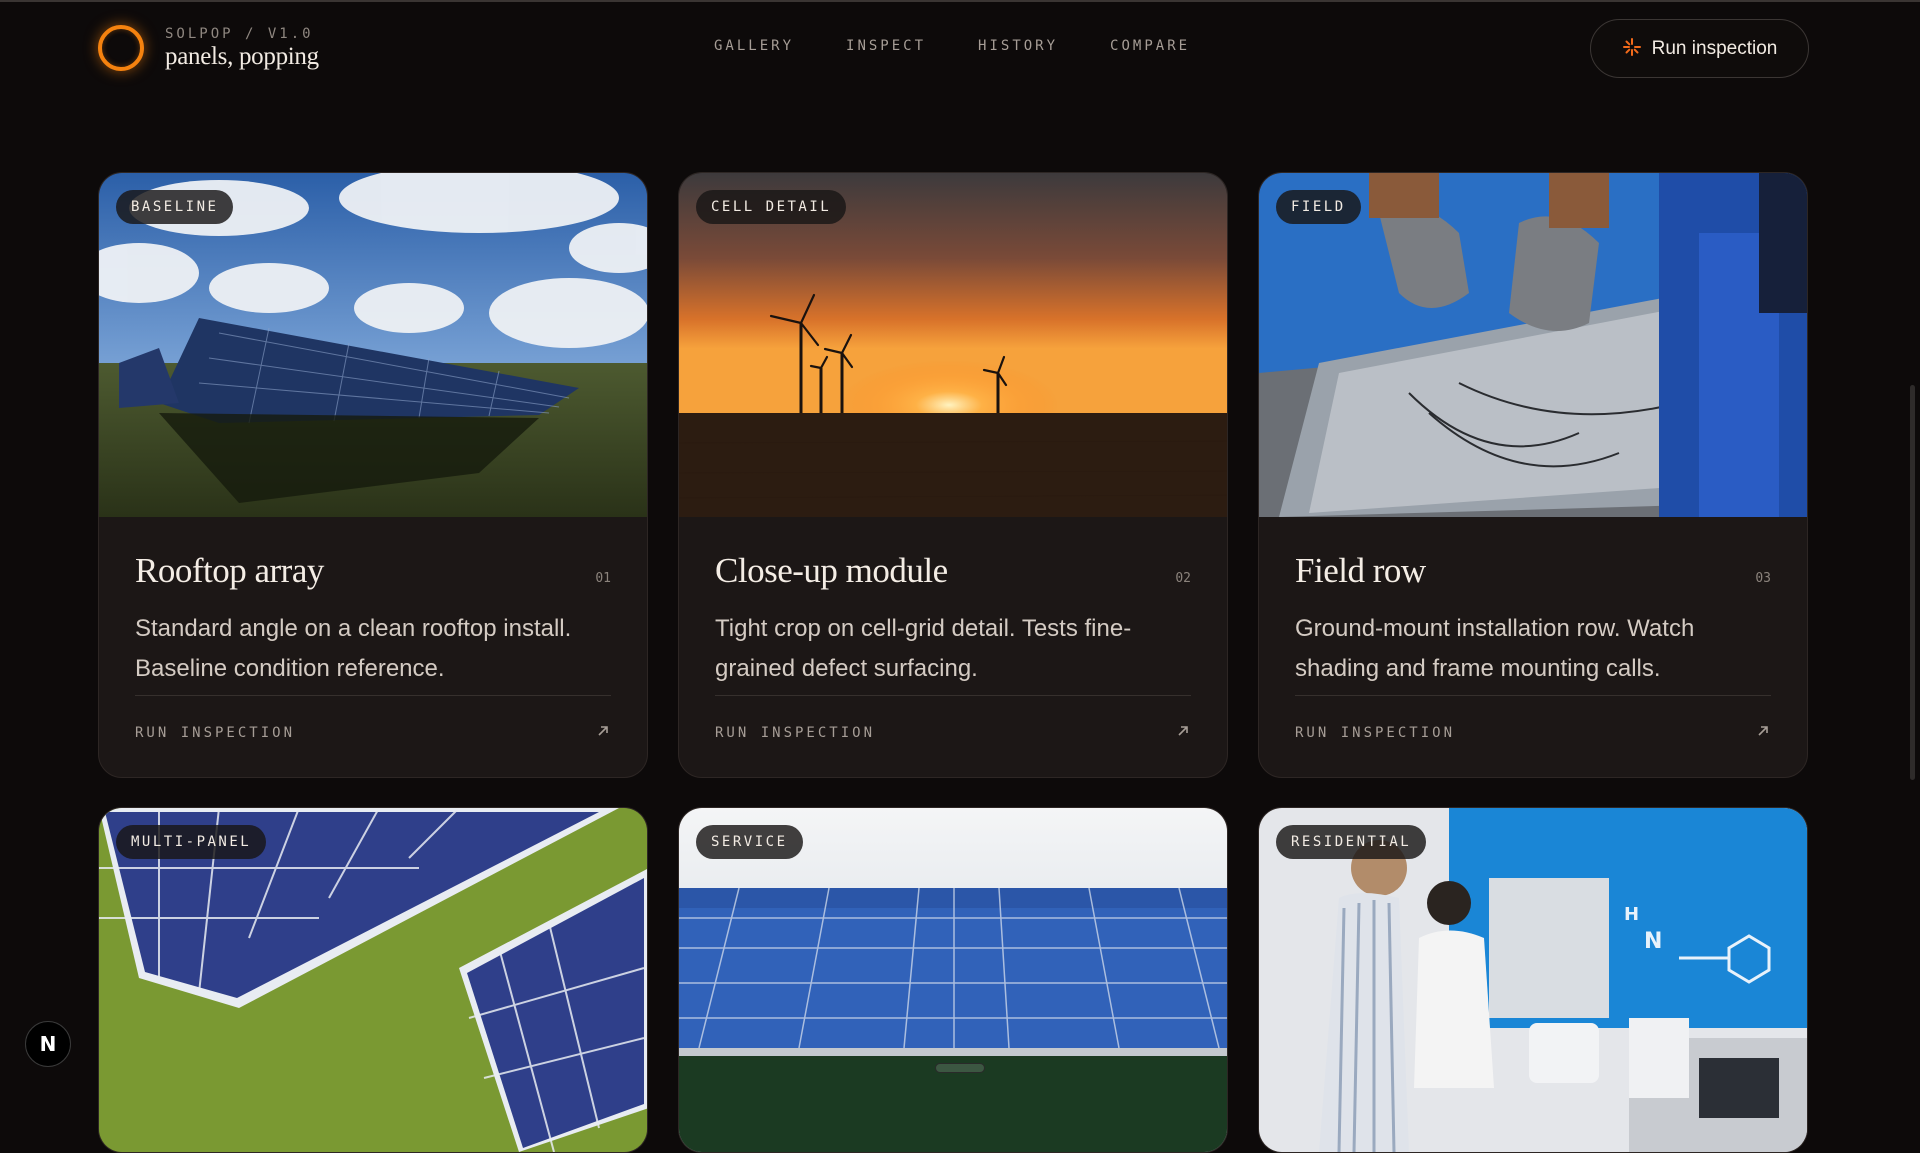 Image resolution: width=1920 pixels, height=1153 pixels. Describe the element at coordinates (121, 48) in the screenshot. I see `logo-ring-icon` at that location.